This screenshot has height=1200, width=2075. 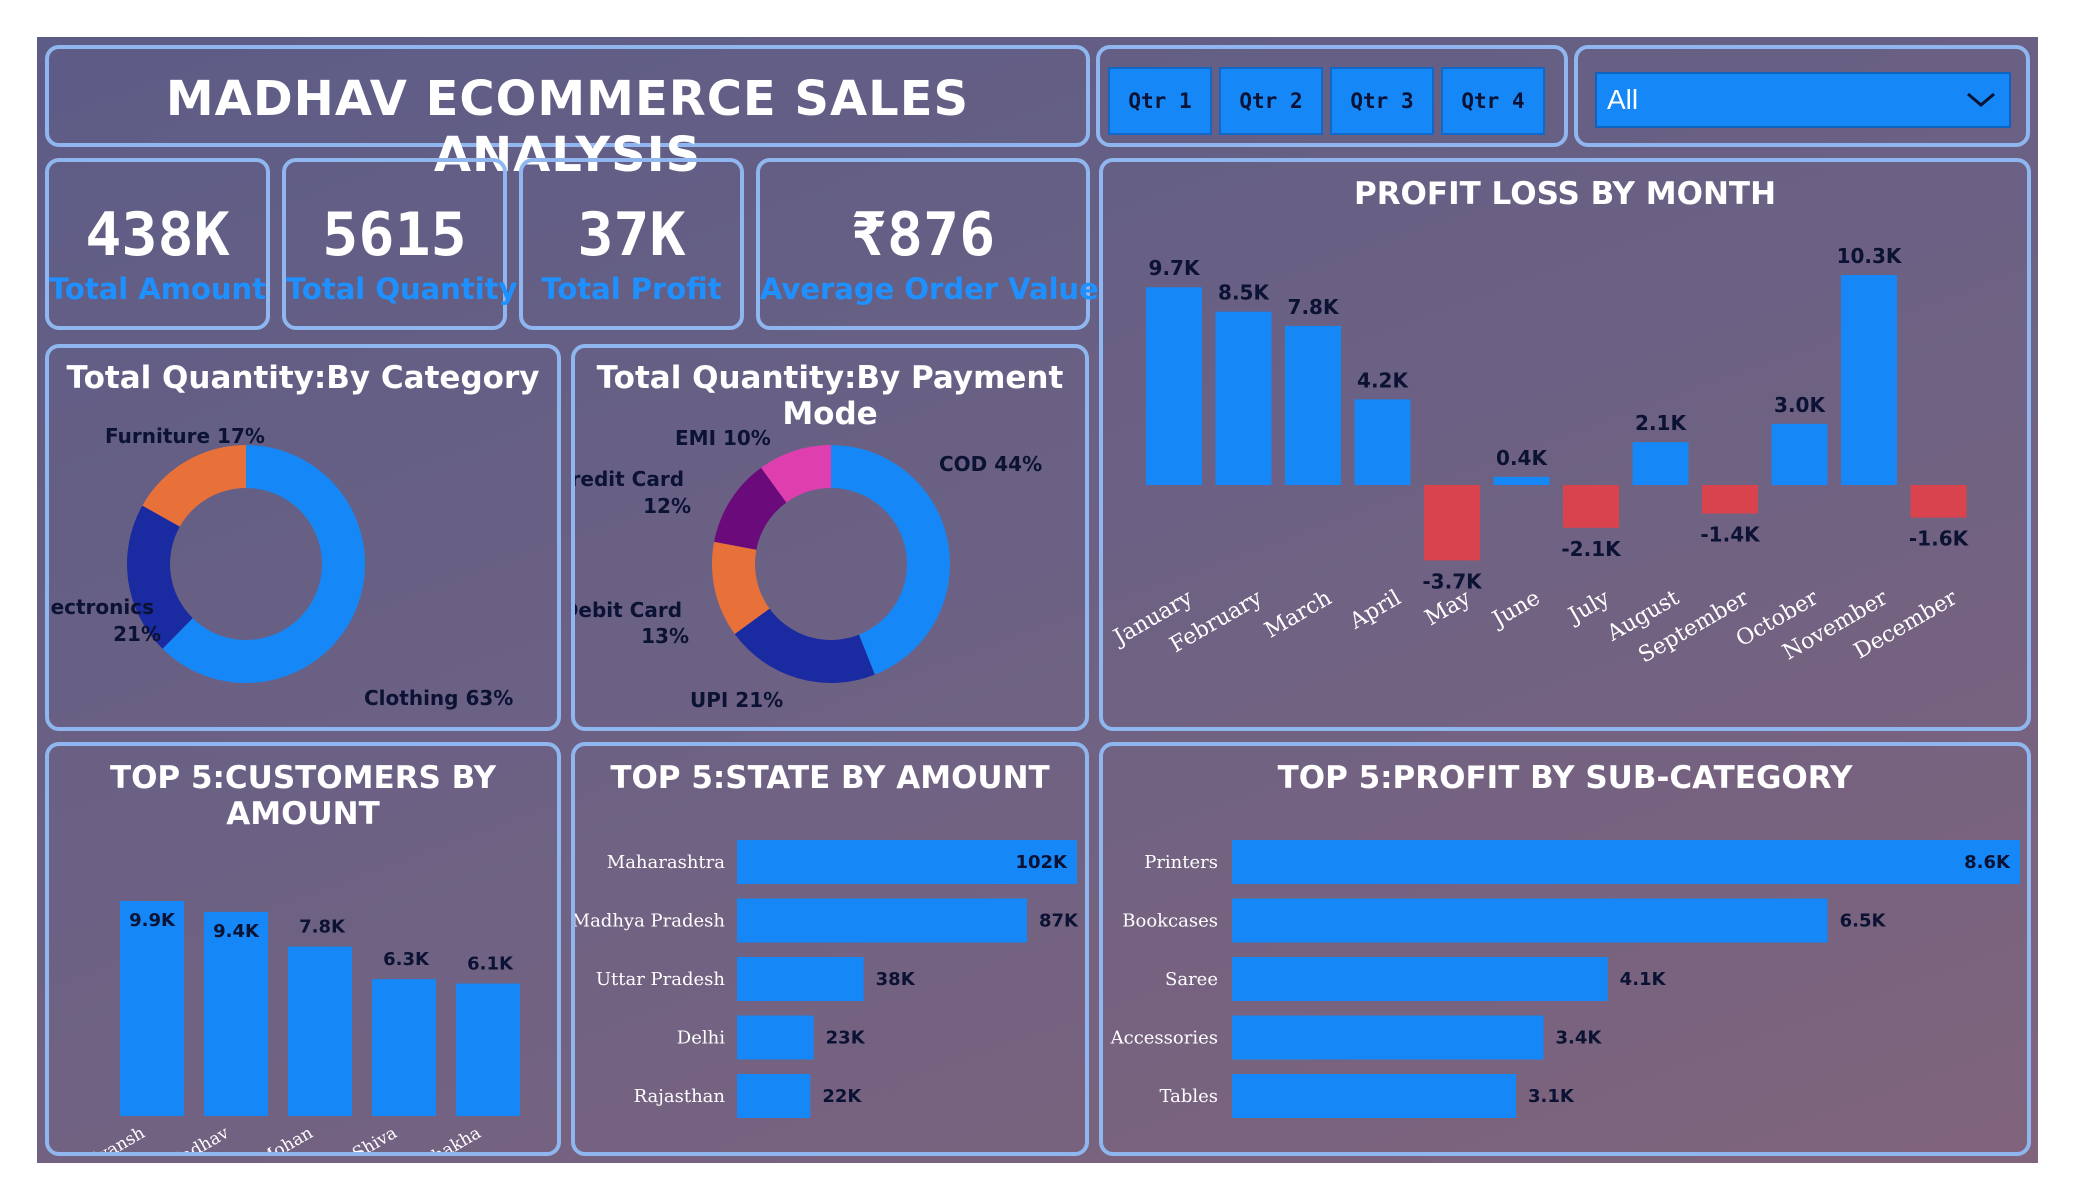 What do you see at coordinates (1591, 506) in the screenshot?
I see `bar-july` at bounding box center [1591, 506].